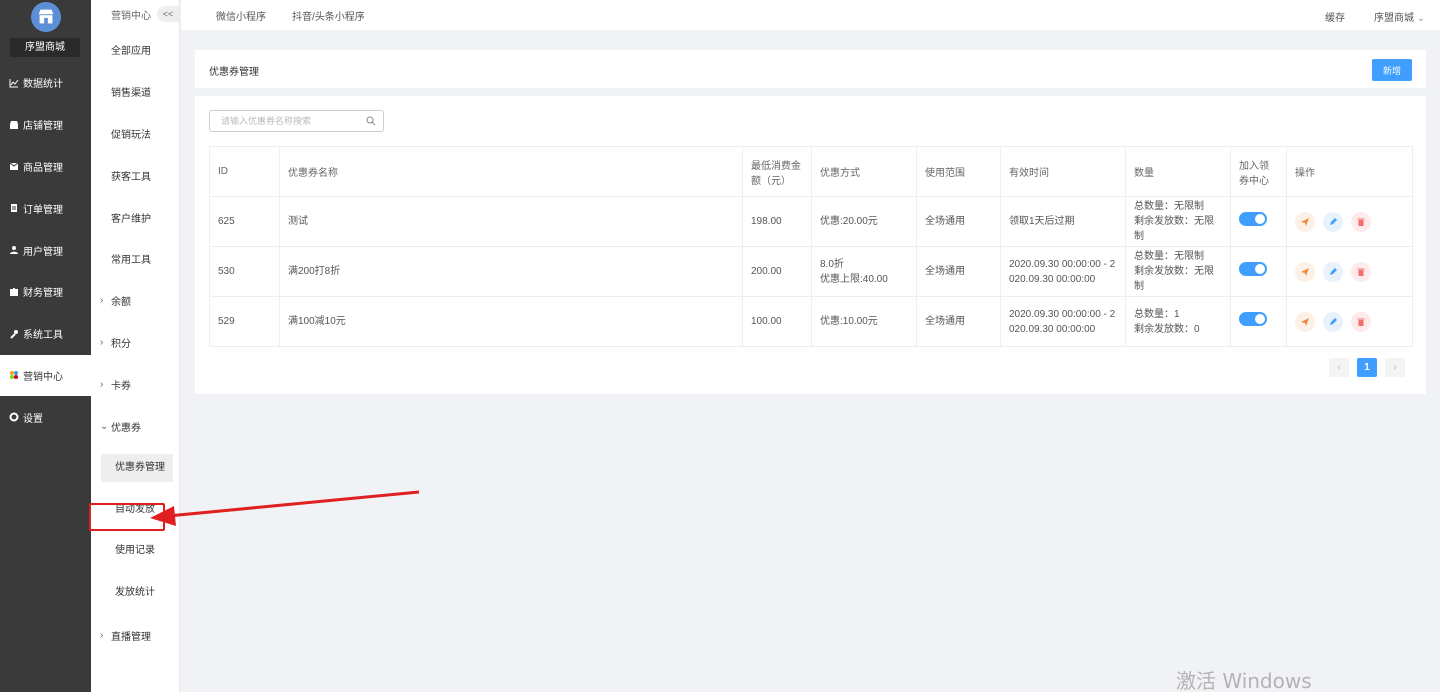 The width and height of the screenshot is (1440, 692). I want to click on next-page-button: ›, so click(1395, 367).